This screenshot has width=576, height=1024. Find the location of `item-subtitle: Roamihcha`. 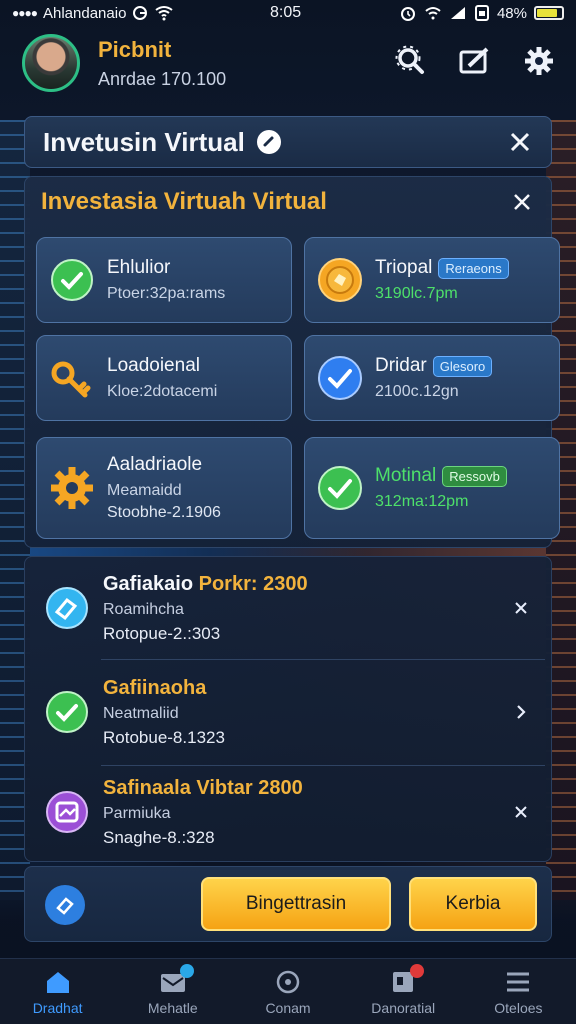

item-subtitle: Roamihcha is located at coordinates (143, 609).